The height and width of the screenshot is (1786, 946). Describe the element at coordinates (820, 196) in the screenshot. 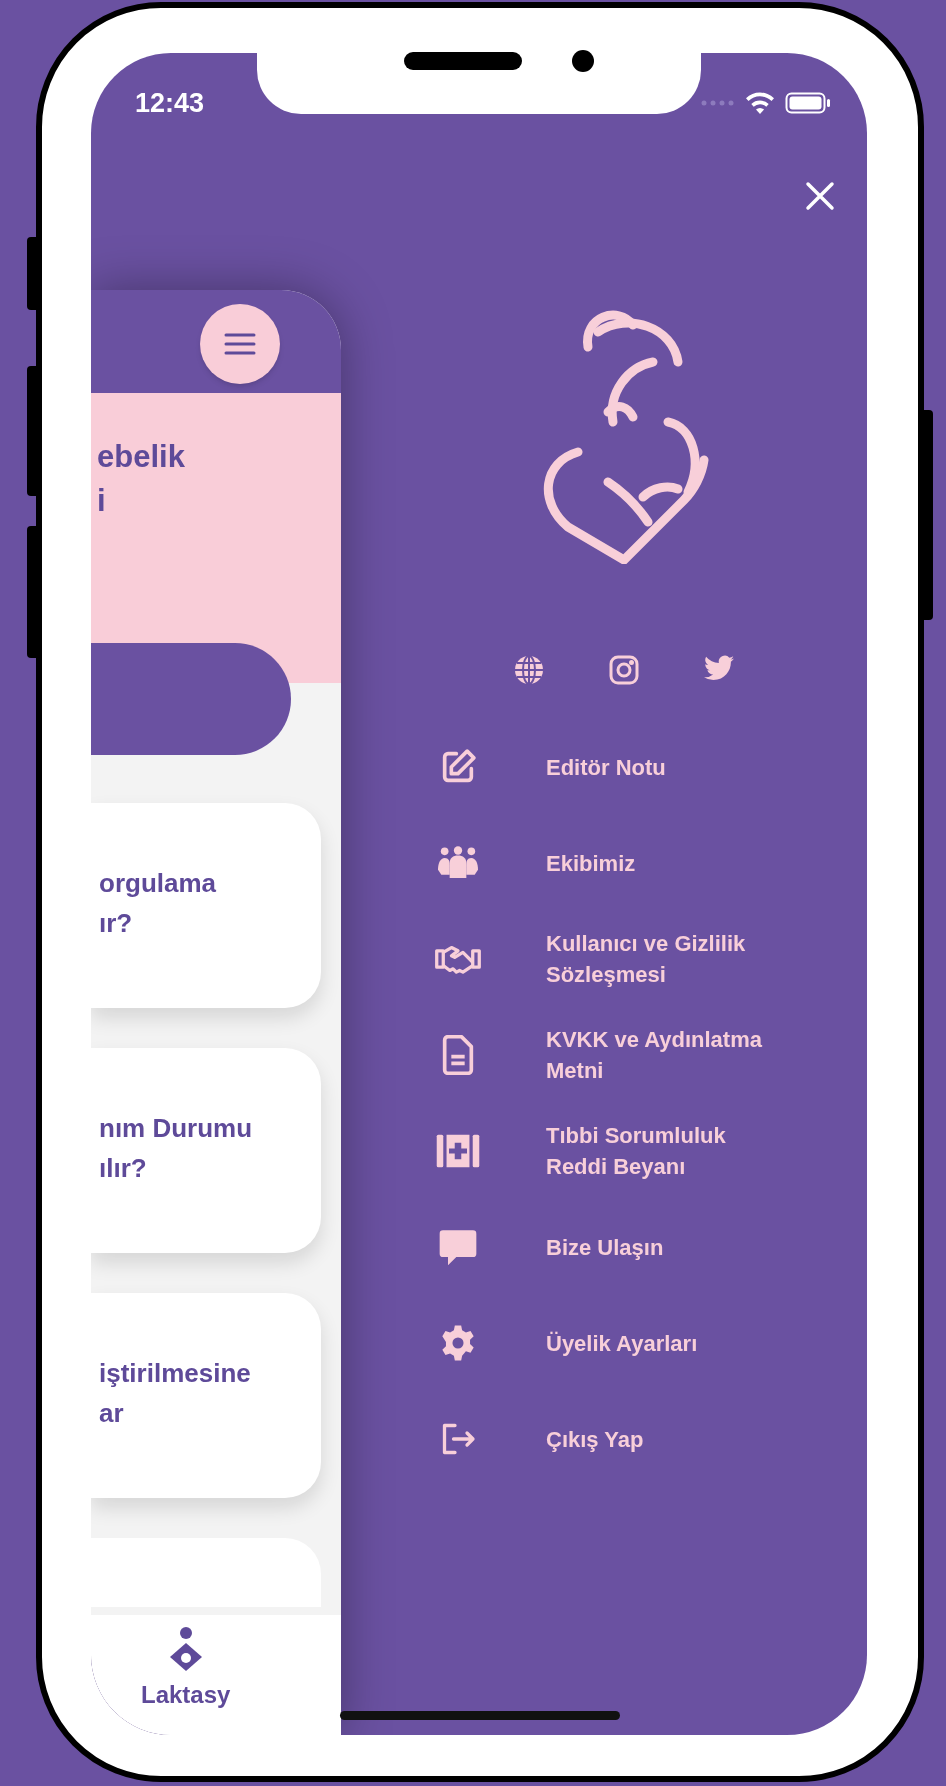

I see `close-icon` at that location.